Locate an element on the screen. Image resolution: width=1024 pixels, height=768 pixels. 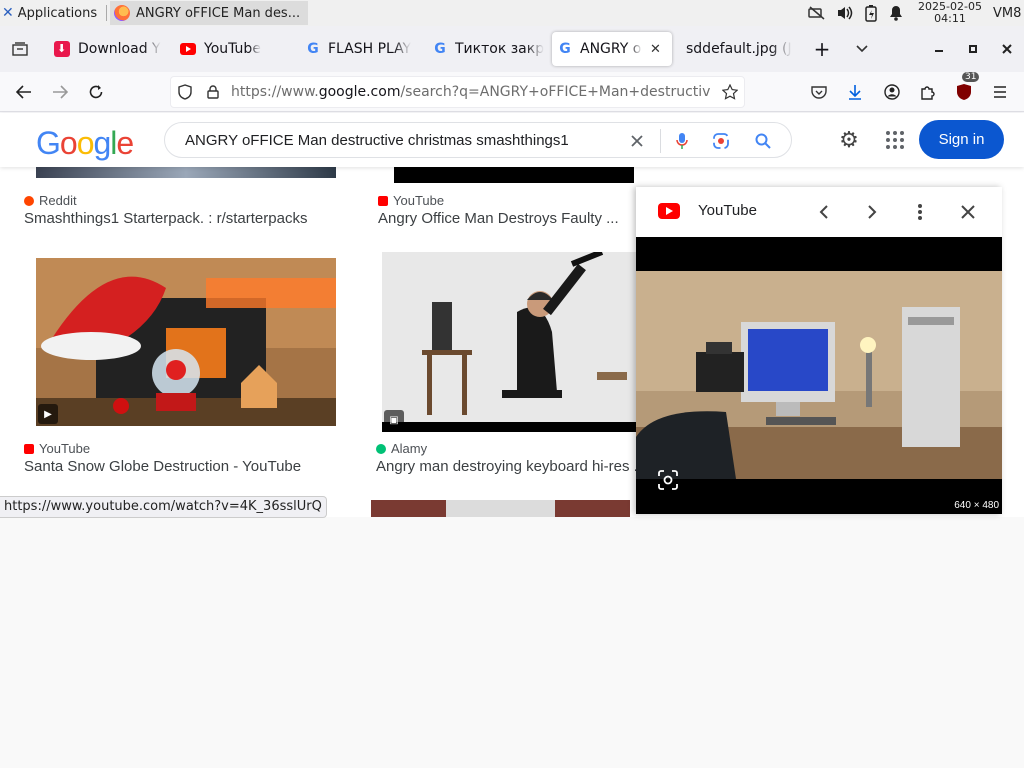
forward-button is located at coordinates (60, 92).